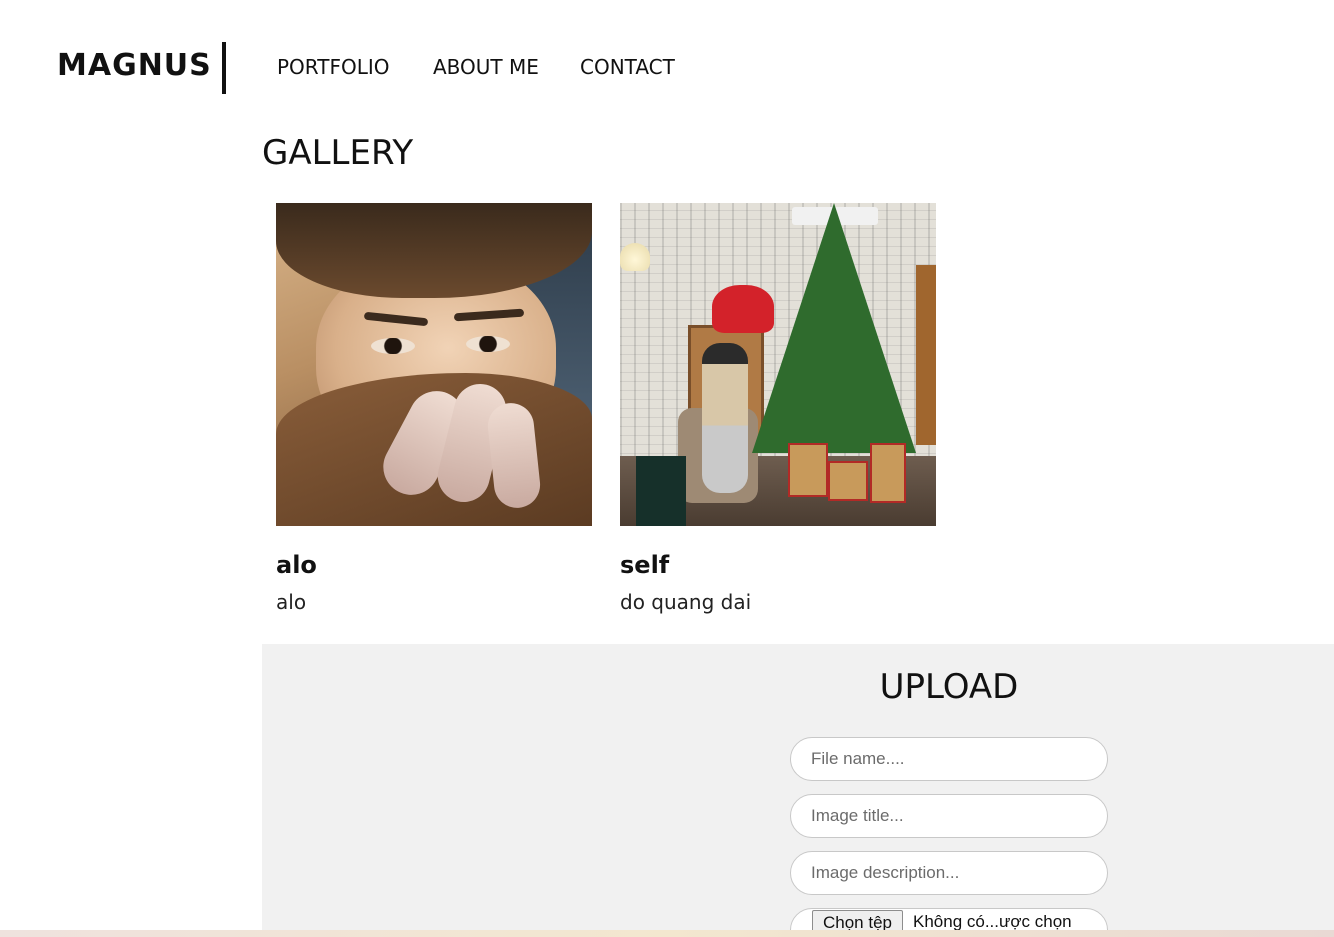 The image size is (1334, 937). Describe the element at coordinates (486, 67) in the screenshot. I see `nav-link-about-me: ABOUT ME` at that location.